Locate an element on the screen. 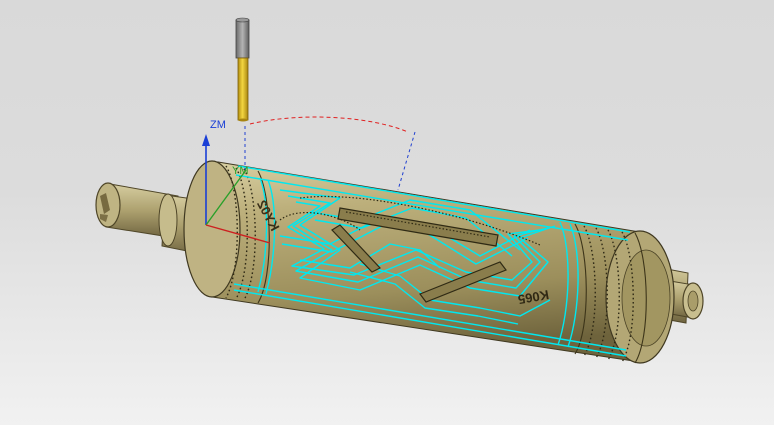 The image size is (774, 425). y-axis-label: YM is located at coordinates (240, 171).